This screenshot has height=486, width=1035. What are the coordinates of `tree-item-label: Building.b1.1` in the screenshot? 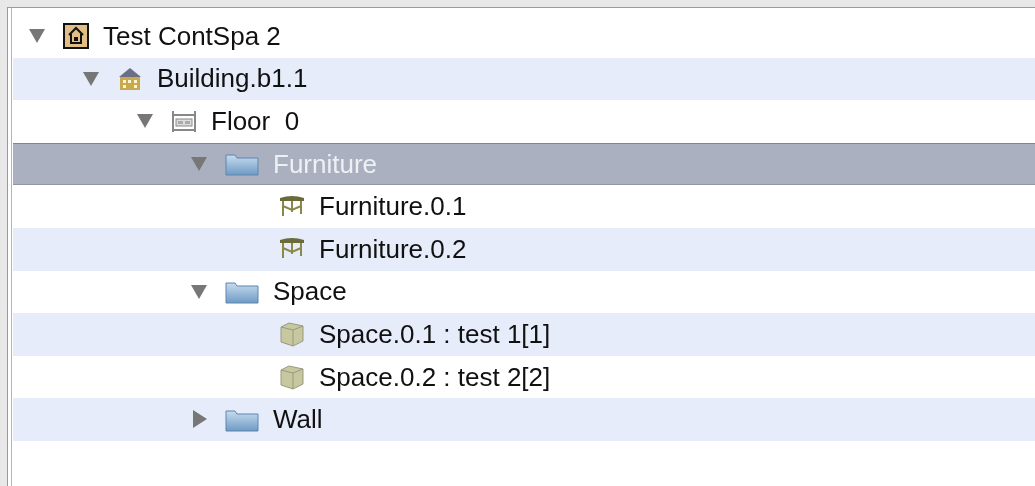 It's located at (232, 79).